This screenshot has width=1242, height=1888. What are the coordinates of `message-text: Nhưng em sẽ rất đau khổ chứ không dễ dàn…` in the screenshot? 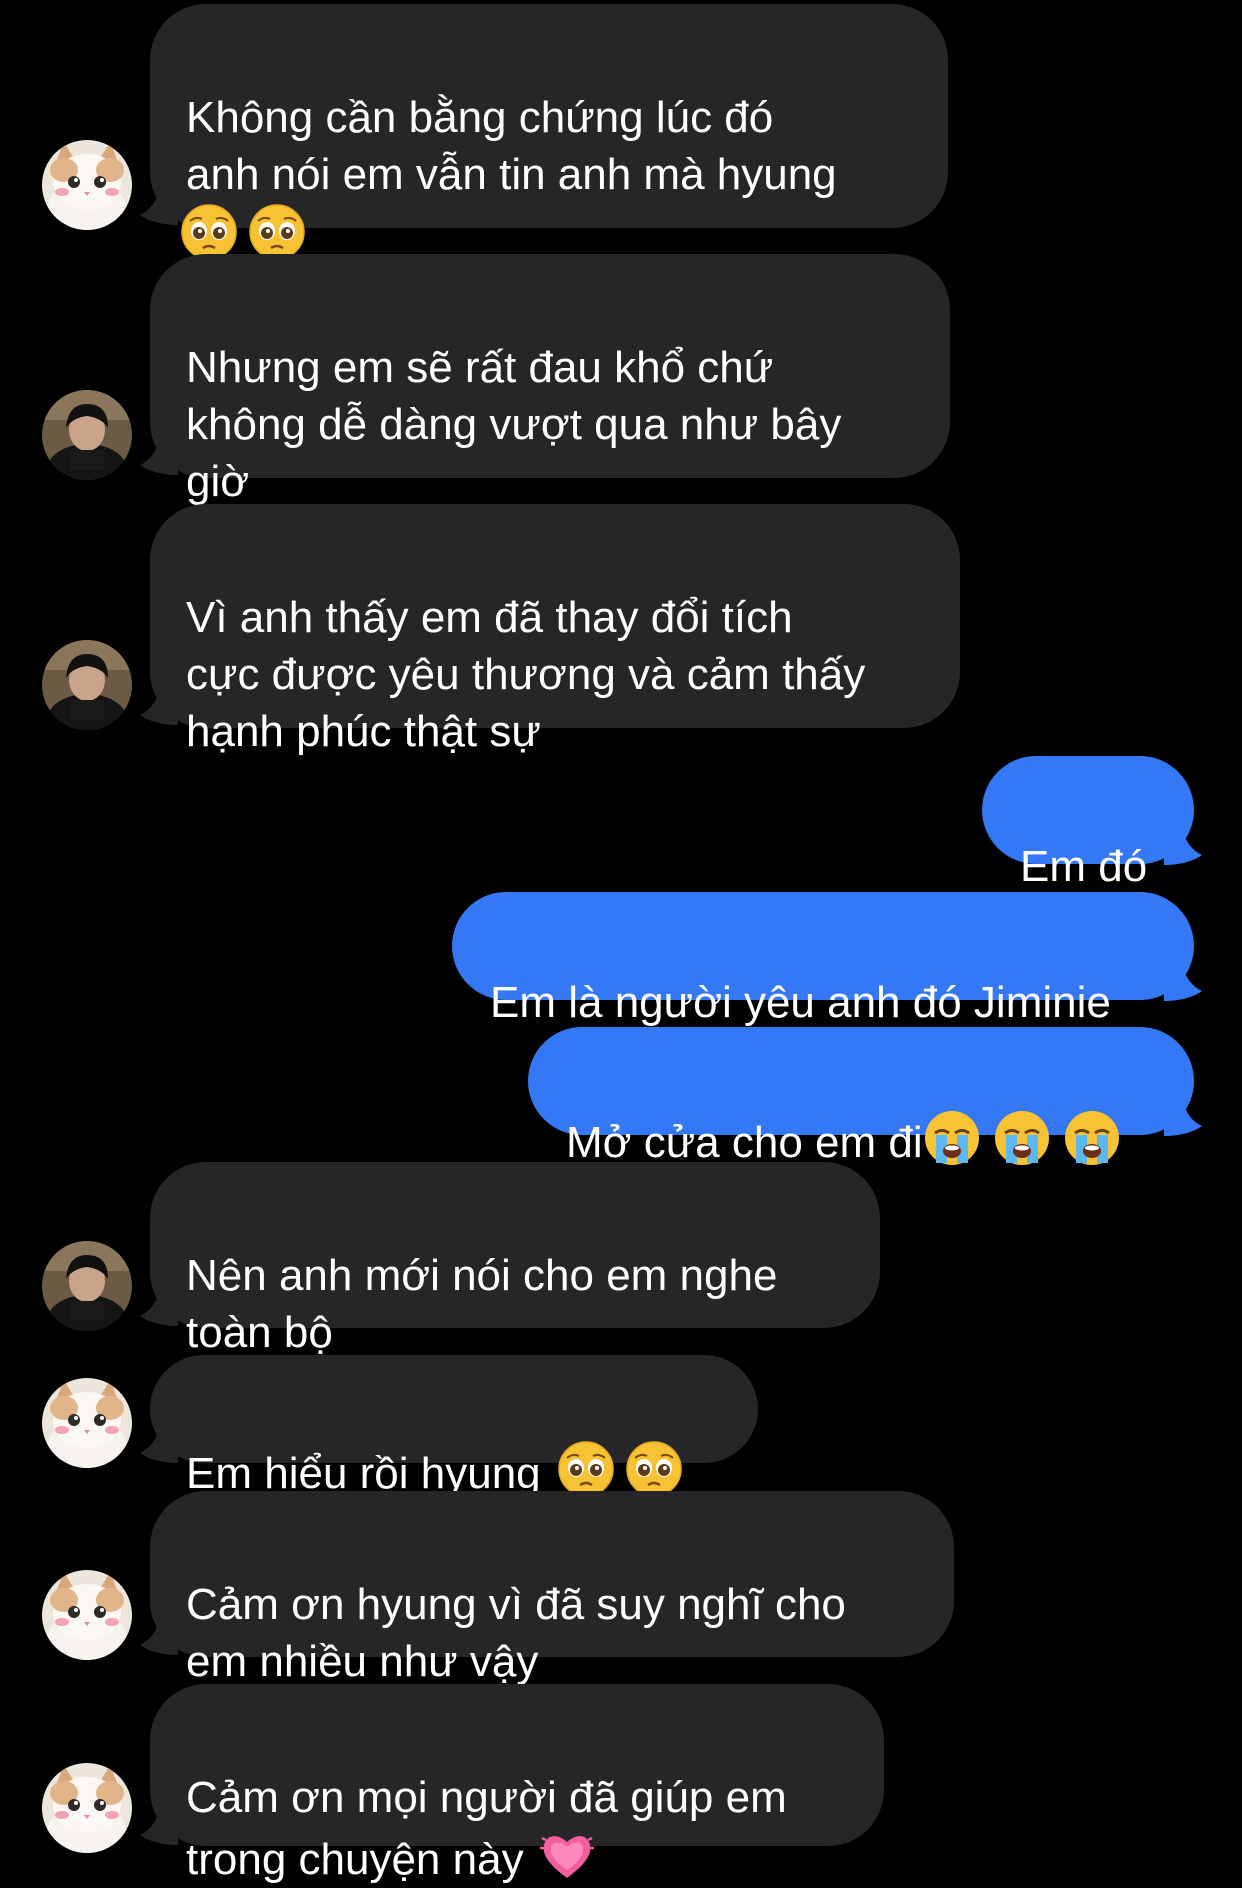 It's located at (514, 424).